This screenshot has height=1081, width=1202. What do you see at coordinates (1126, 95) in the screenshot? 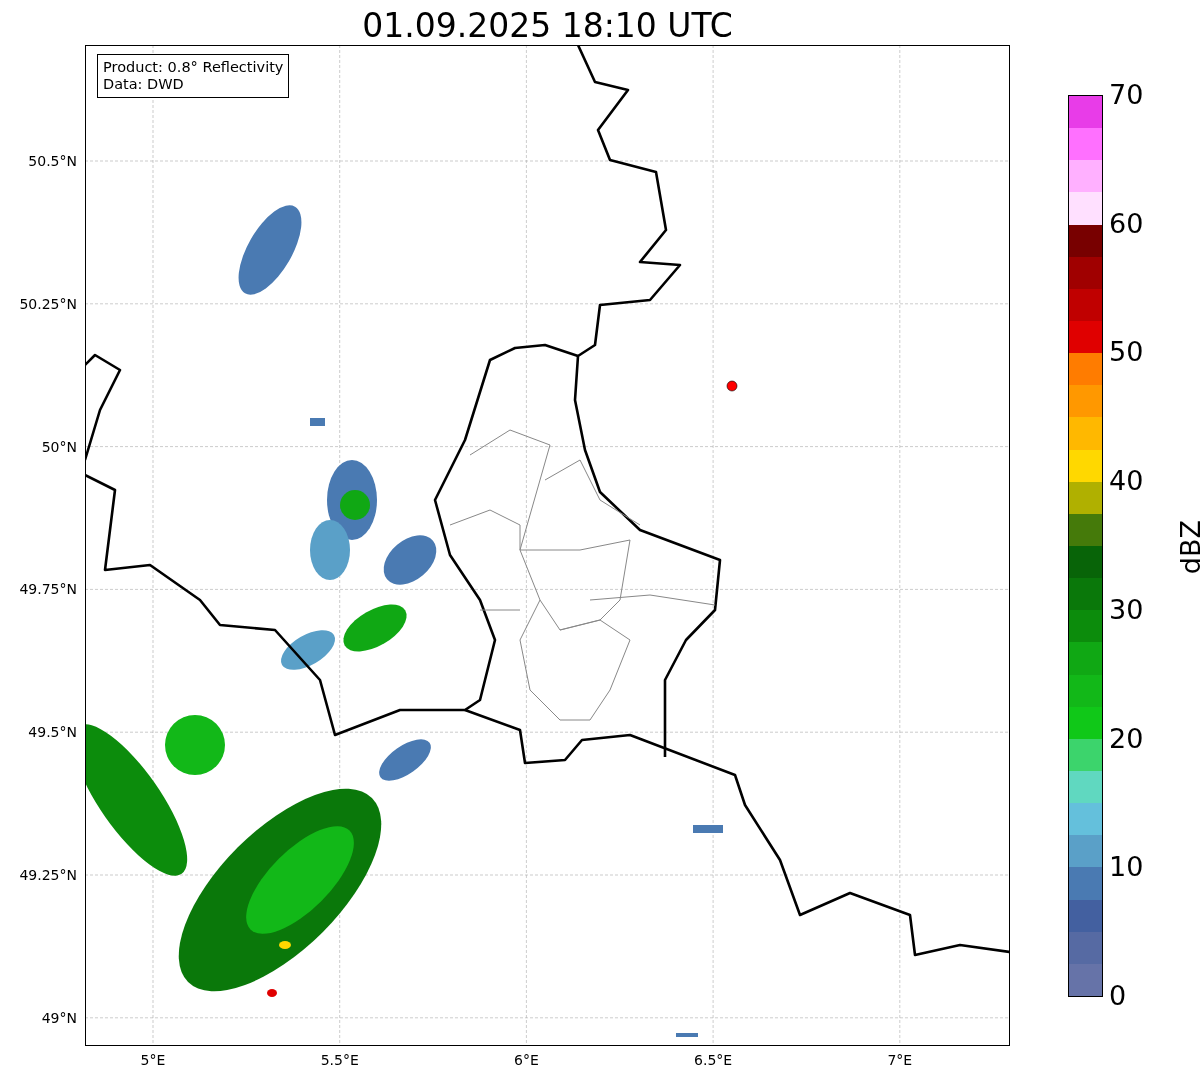
I see `colorbar-tick-label: 70` at bounding box center [1126, 95].